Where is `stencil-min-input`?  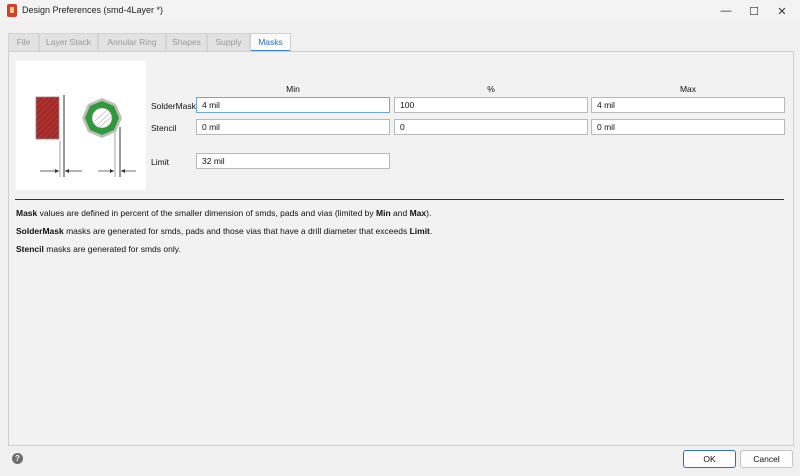 stencil-min-input is located at coordinates (293, 127).